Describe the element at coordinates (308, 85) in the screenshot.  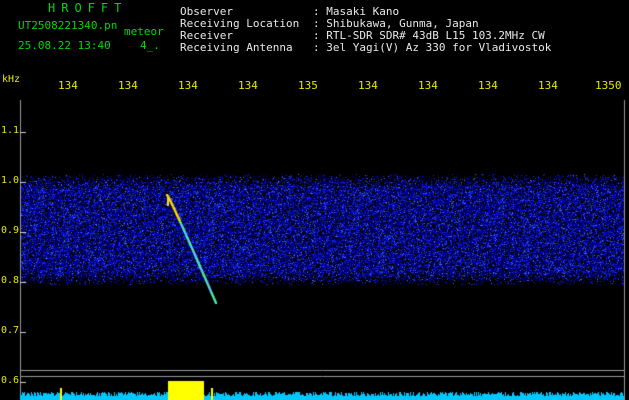
I see `x-tick-5: 135` at that location.